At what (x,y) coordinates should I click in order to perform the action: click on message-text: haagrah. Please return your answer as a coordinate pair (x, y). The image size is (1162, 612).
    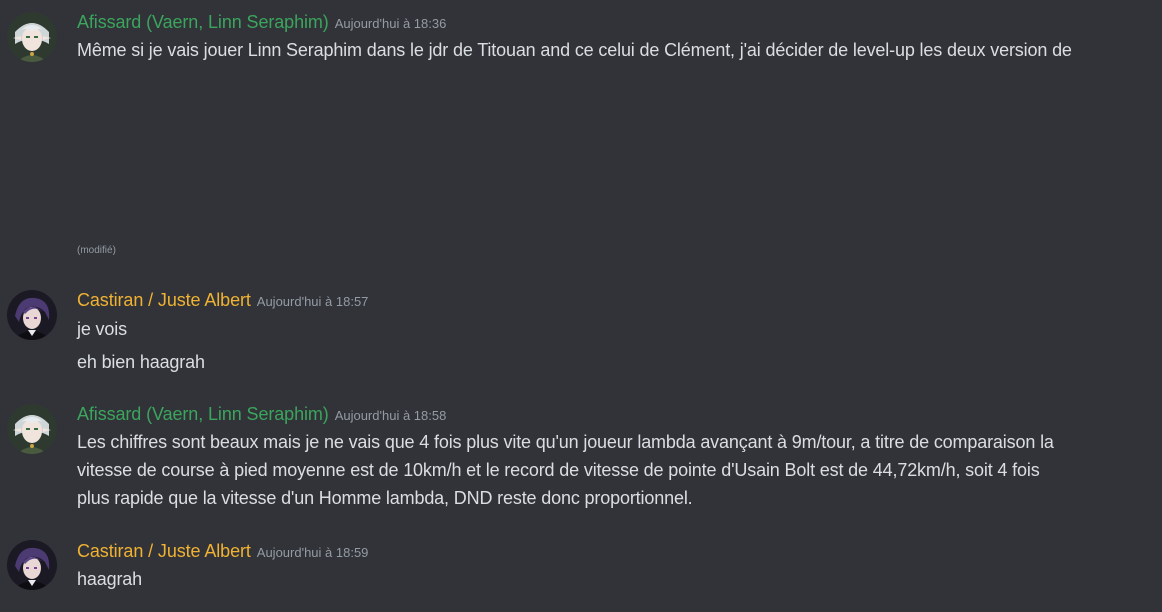
    Looking at the image, I should click on (110, 579).